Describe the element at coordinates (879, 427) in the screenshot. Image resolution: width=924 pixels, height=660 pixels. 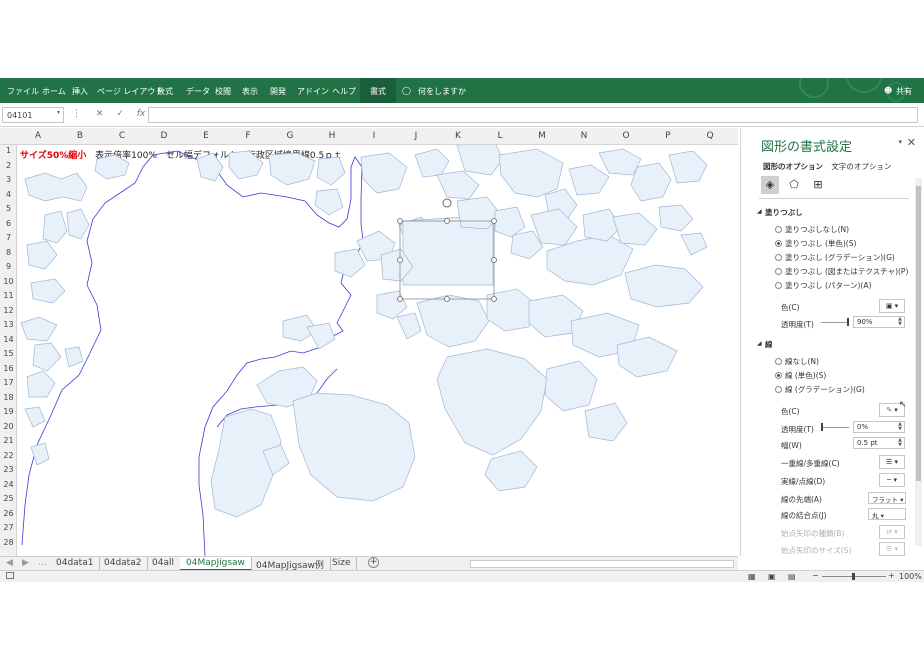
I see `line-transparency-input: 0% ▲ ▼` at that location.